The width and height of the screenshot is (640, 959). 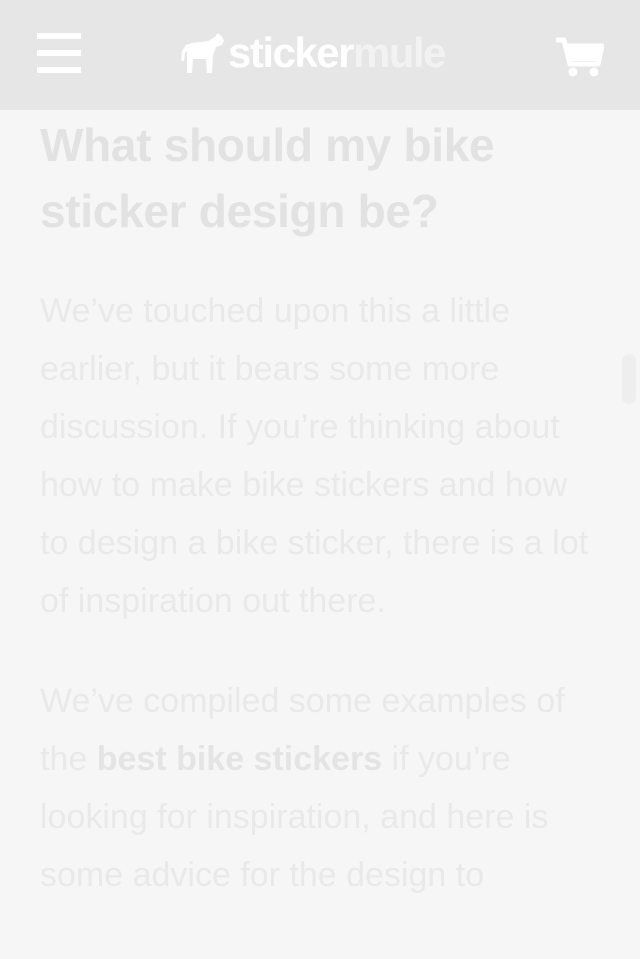 What do you see at coordinates (59, 53) in the screenshot?
I see `hamburger-menu-icon` at bounding box center [59, 53].